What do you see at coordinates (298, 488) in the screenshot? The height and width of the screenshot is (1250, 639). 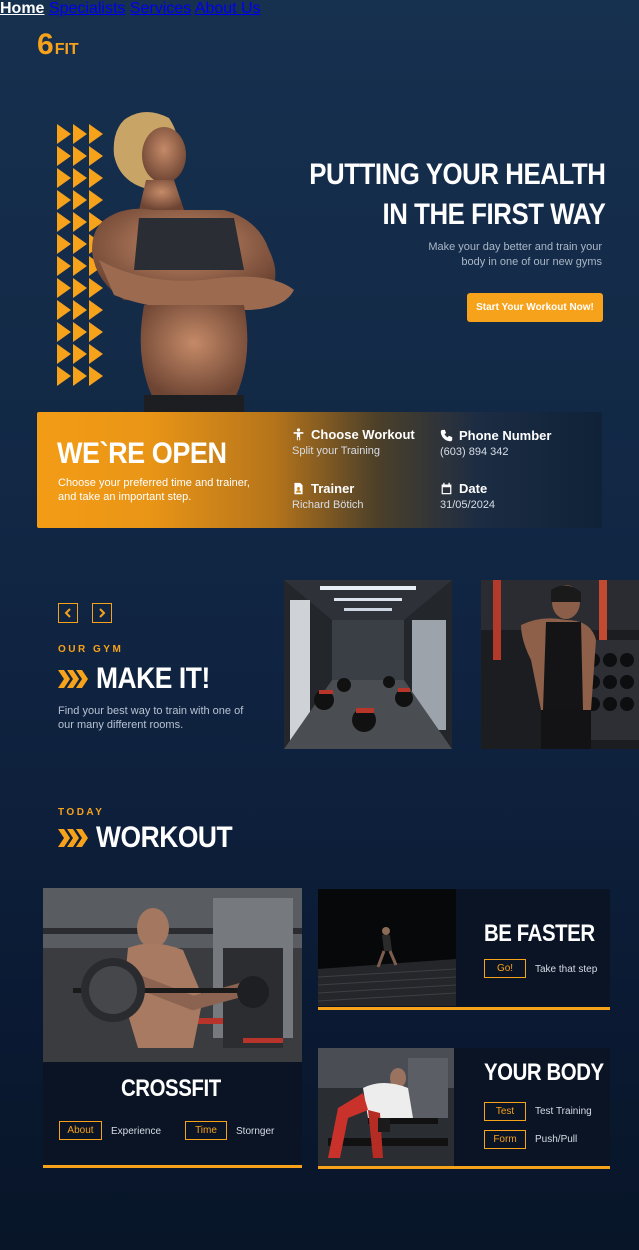 I see `id-badge-icon` at bounding box center [298, 488].